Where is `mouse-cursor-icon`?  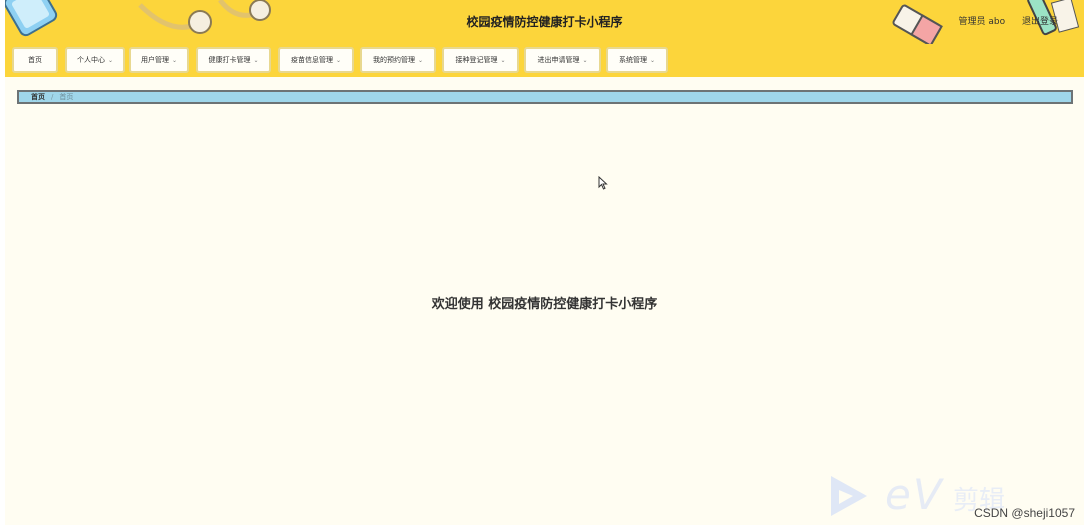
mouse-cursor-icon is located at coordinates (603, 183).